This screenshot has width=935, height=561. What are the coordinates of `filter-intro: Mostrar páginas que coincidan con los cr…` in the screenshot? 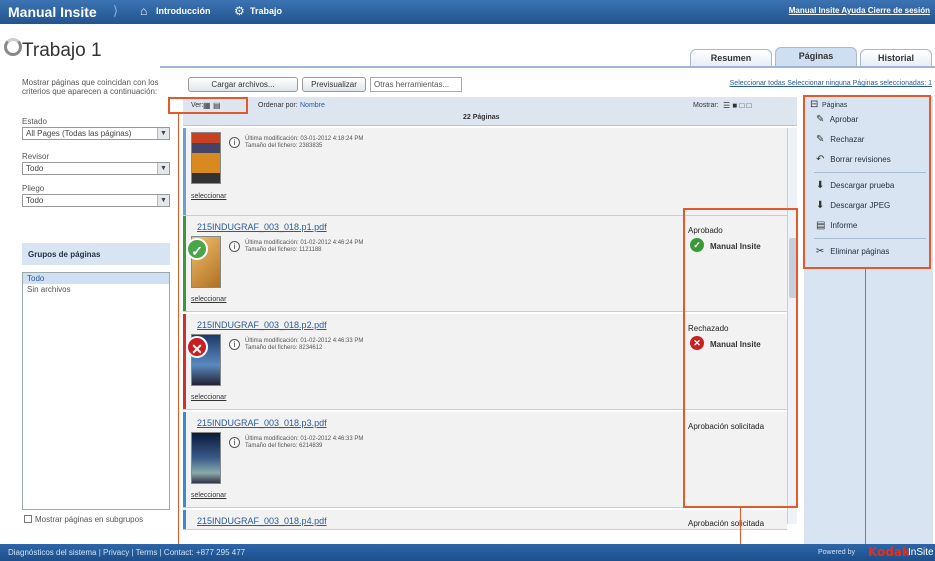 It's located at (90, 87).